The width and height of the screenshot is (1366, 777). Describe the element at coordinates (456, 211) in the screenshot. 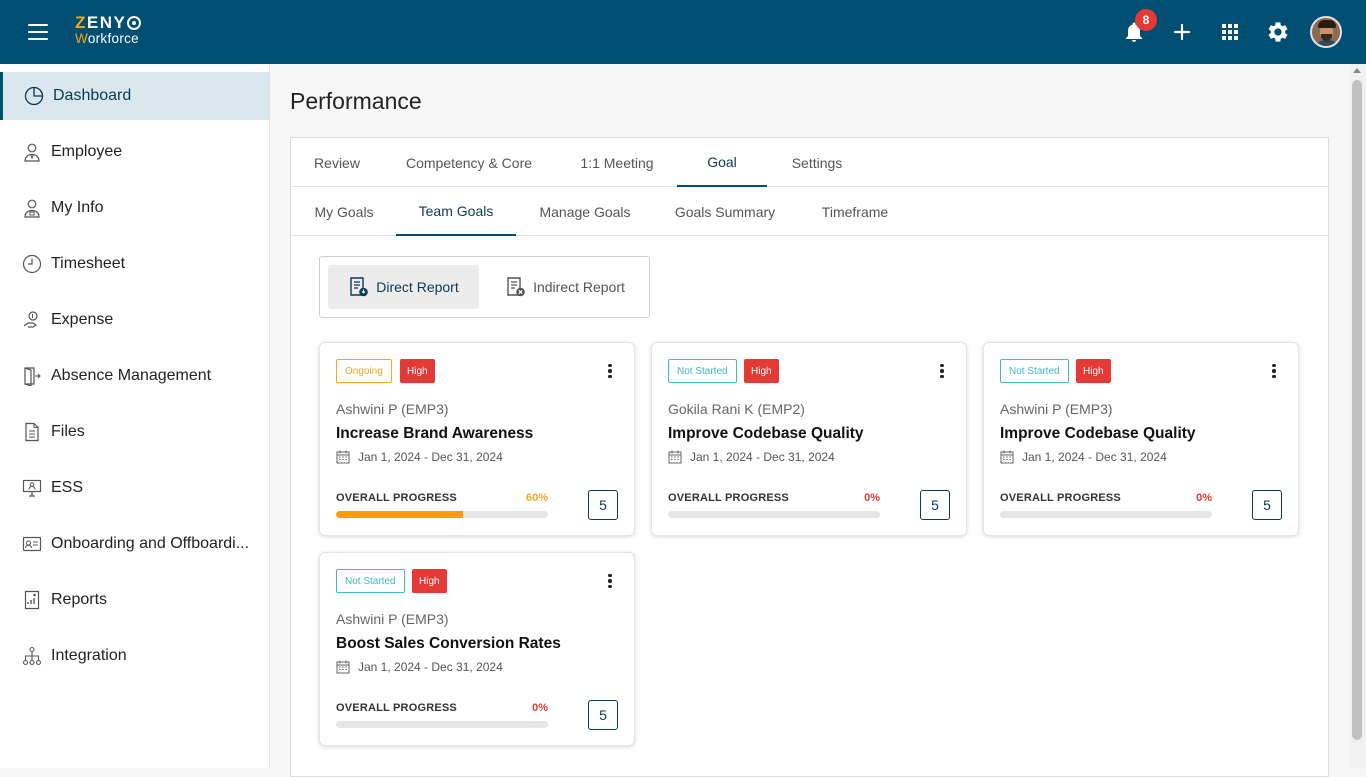

I see `subtab-team-goals: Team Goals` at that location.